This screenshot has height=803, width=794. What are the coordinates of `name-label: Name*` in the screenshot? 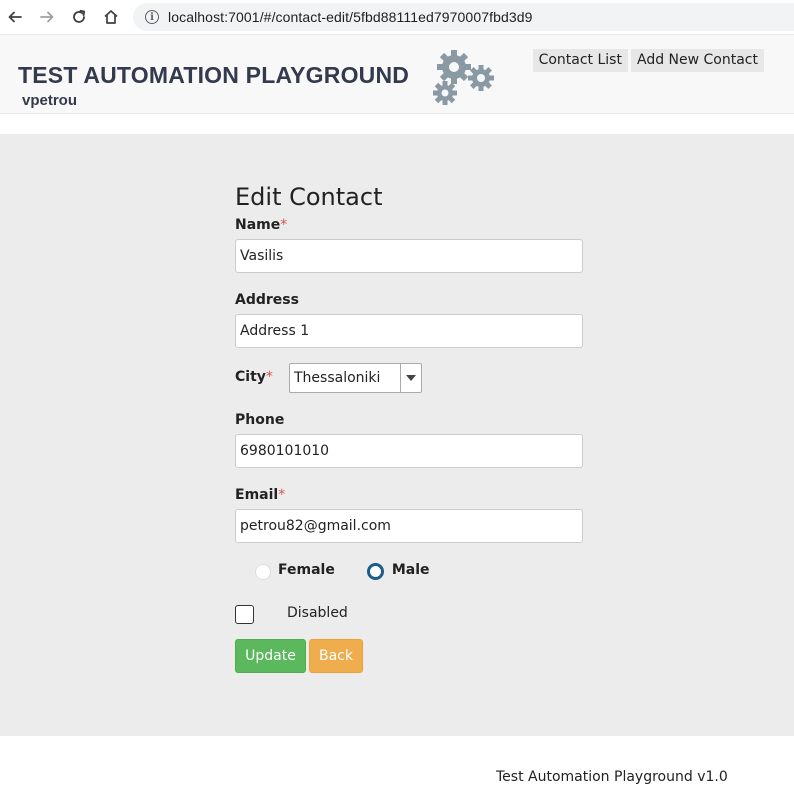 It's located at (261, 225).